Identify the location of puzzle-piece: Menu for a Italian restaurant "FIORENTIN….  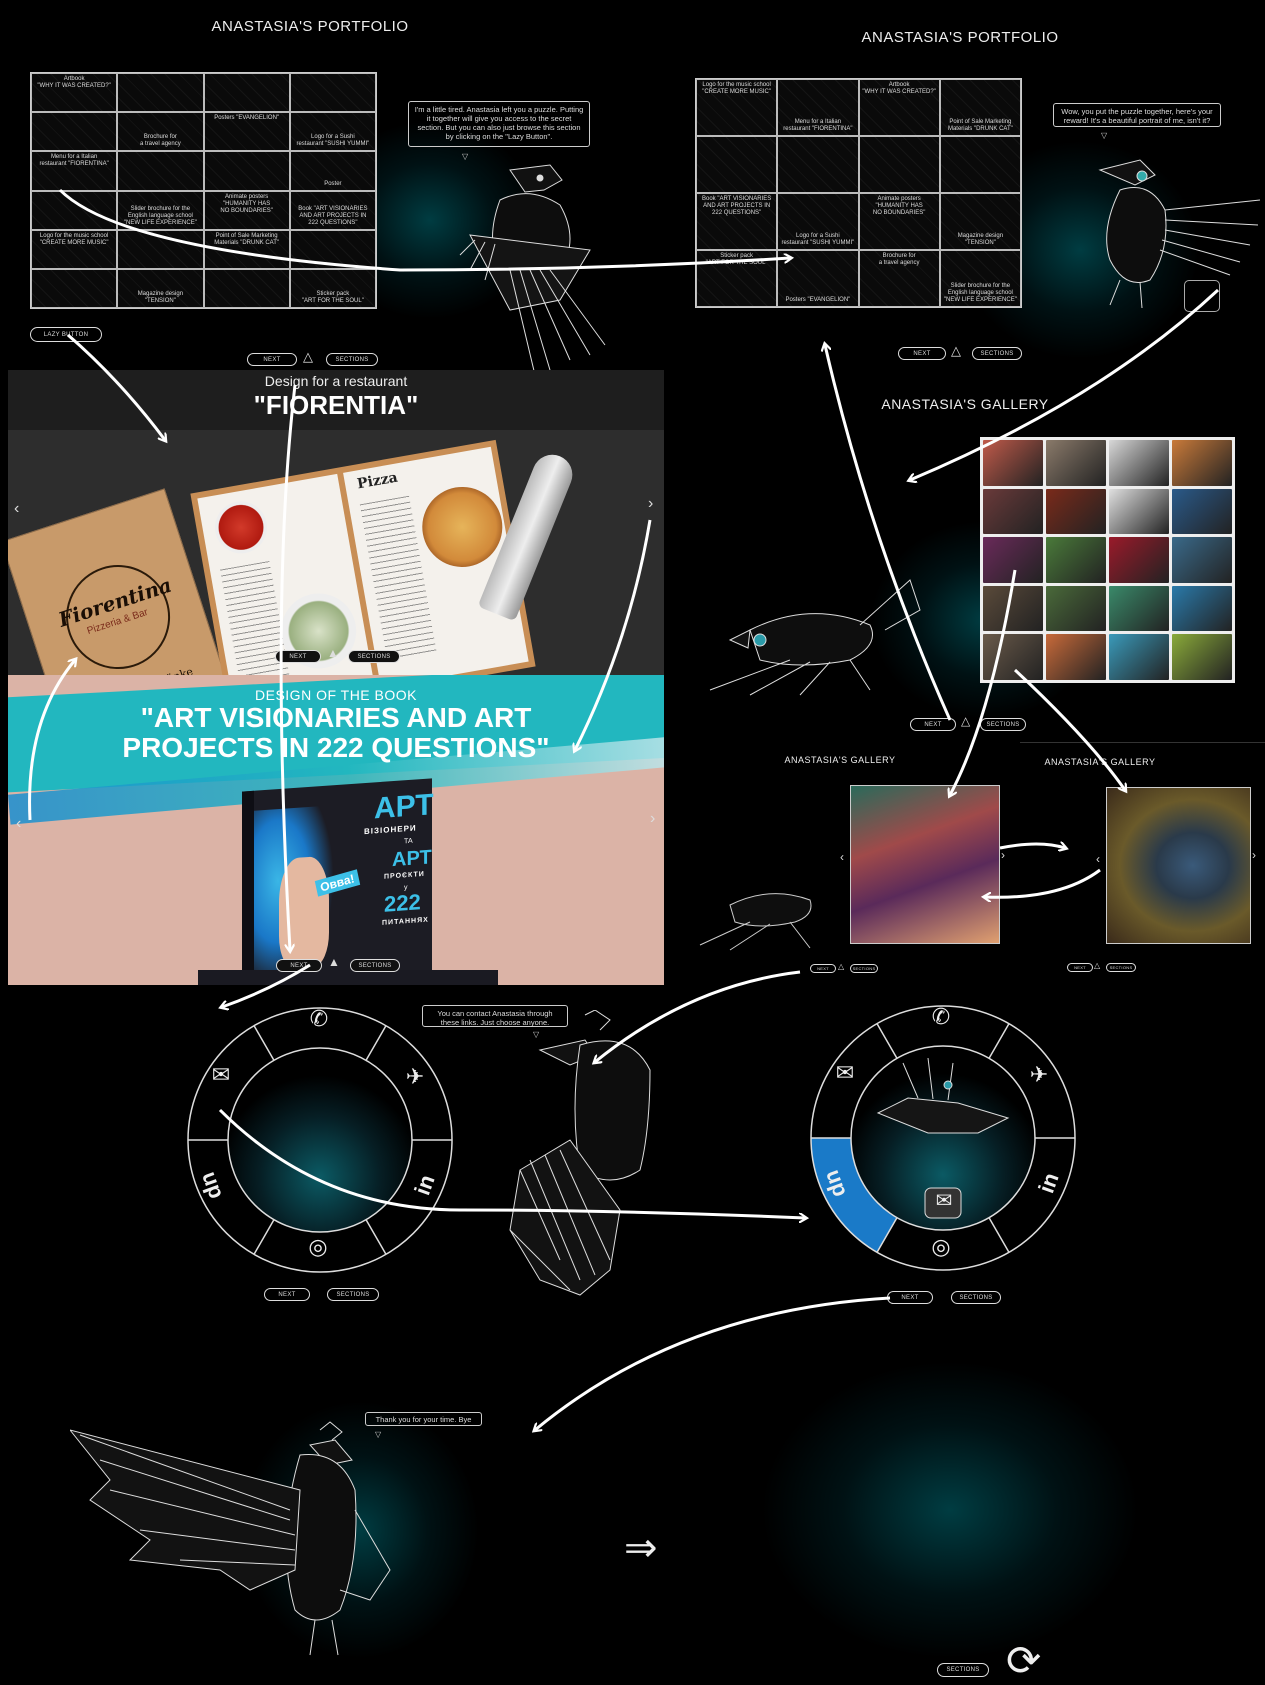
(818, 107).